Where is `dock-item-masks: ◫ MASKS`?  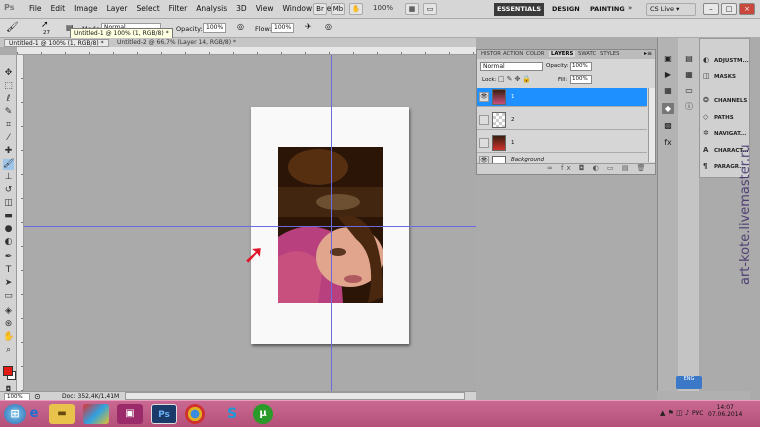 dock-item-masks: ◫ MASKS is located at coordinates (719, 76).